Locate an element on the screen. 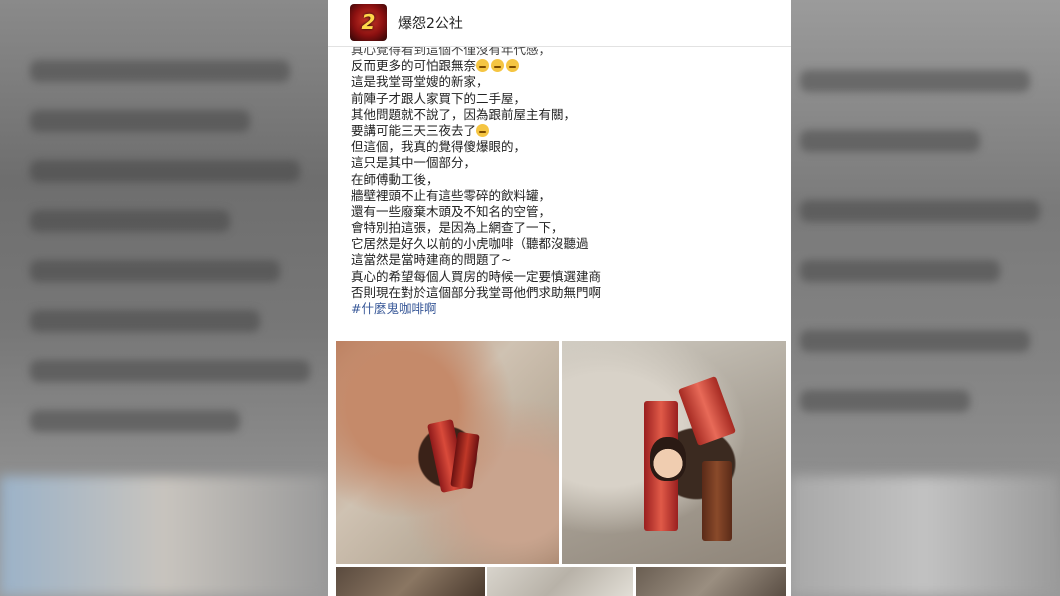 The image size is (1060, 596). post-line: 這只是其中一個部分， is located at coordinates (414, 163).